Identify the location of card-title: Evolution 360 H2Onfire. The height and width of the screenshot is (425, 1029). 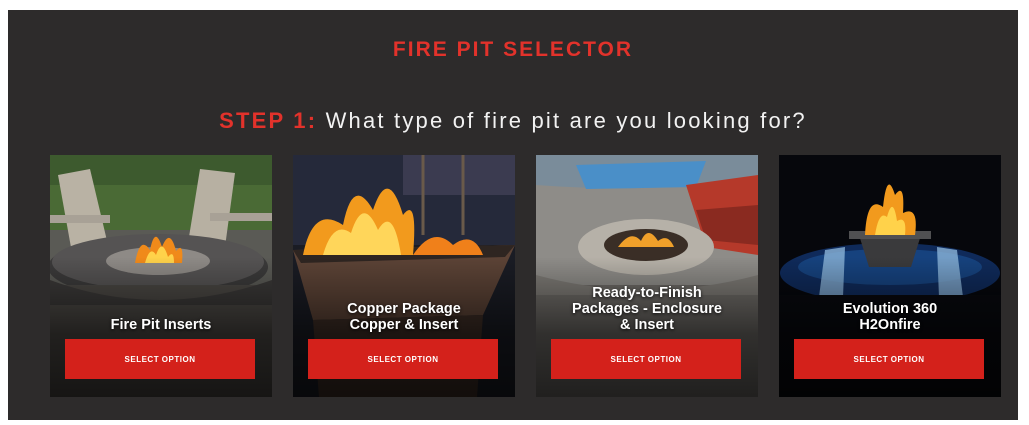
(890, 317).